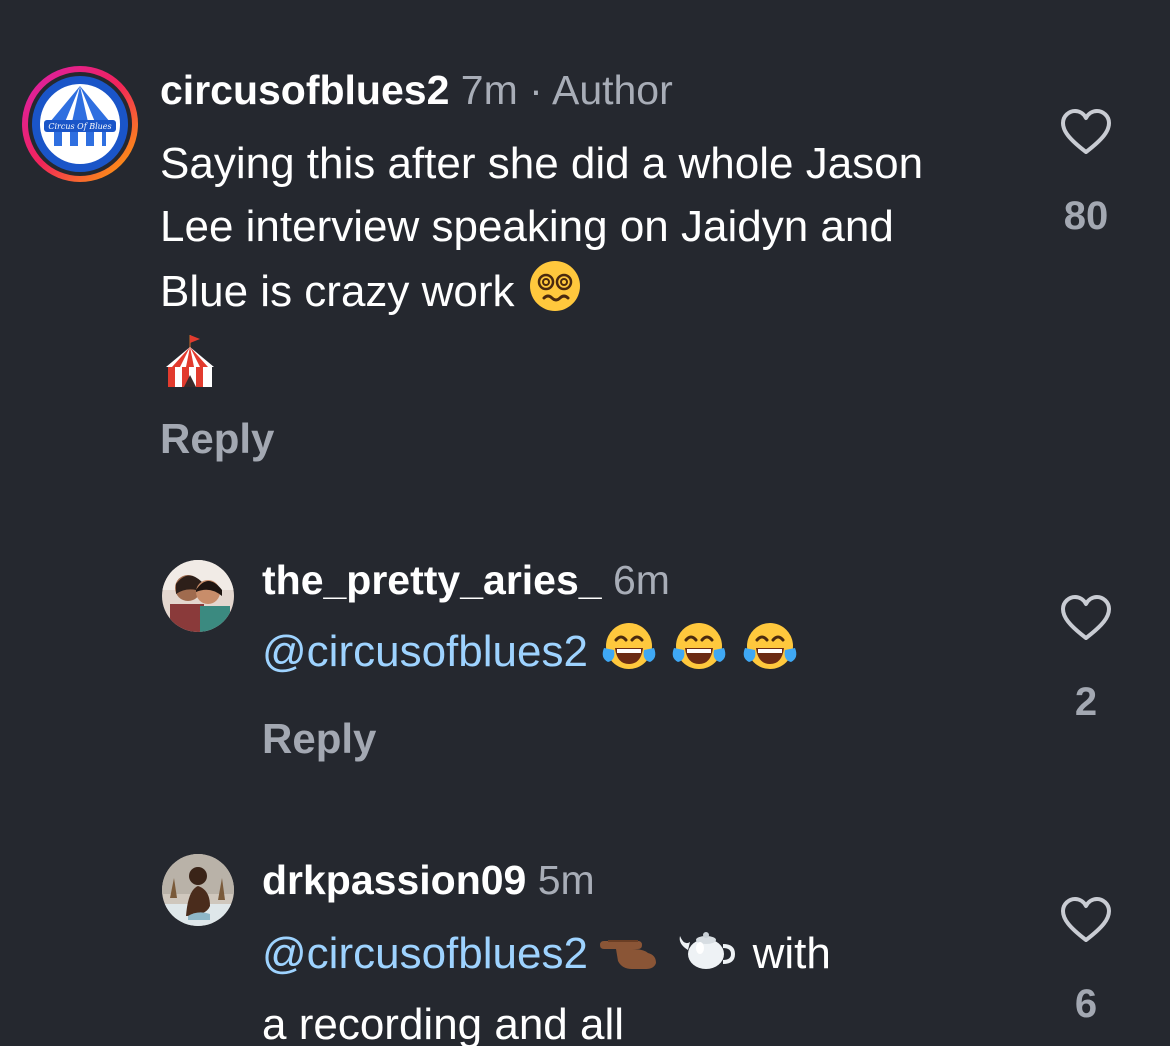 The height and width of the screenshot is (1046, 1170). Describe the element at coordinates (708, 956) in the screenshot. I see `teapot-icon` at that location.